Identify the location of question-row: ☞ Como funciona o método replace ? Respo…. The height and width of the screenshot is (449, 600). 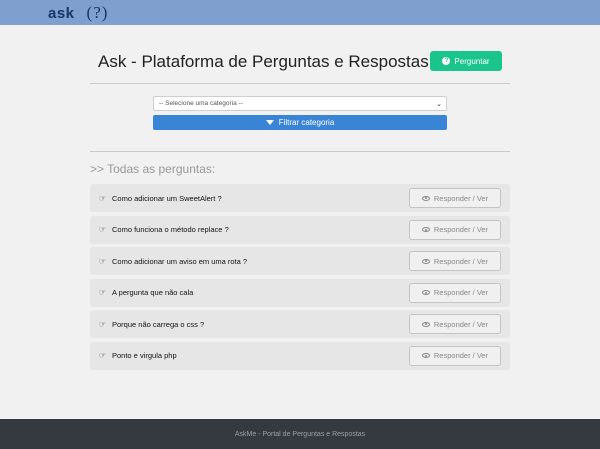
(300, 229).